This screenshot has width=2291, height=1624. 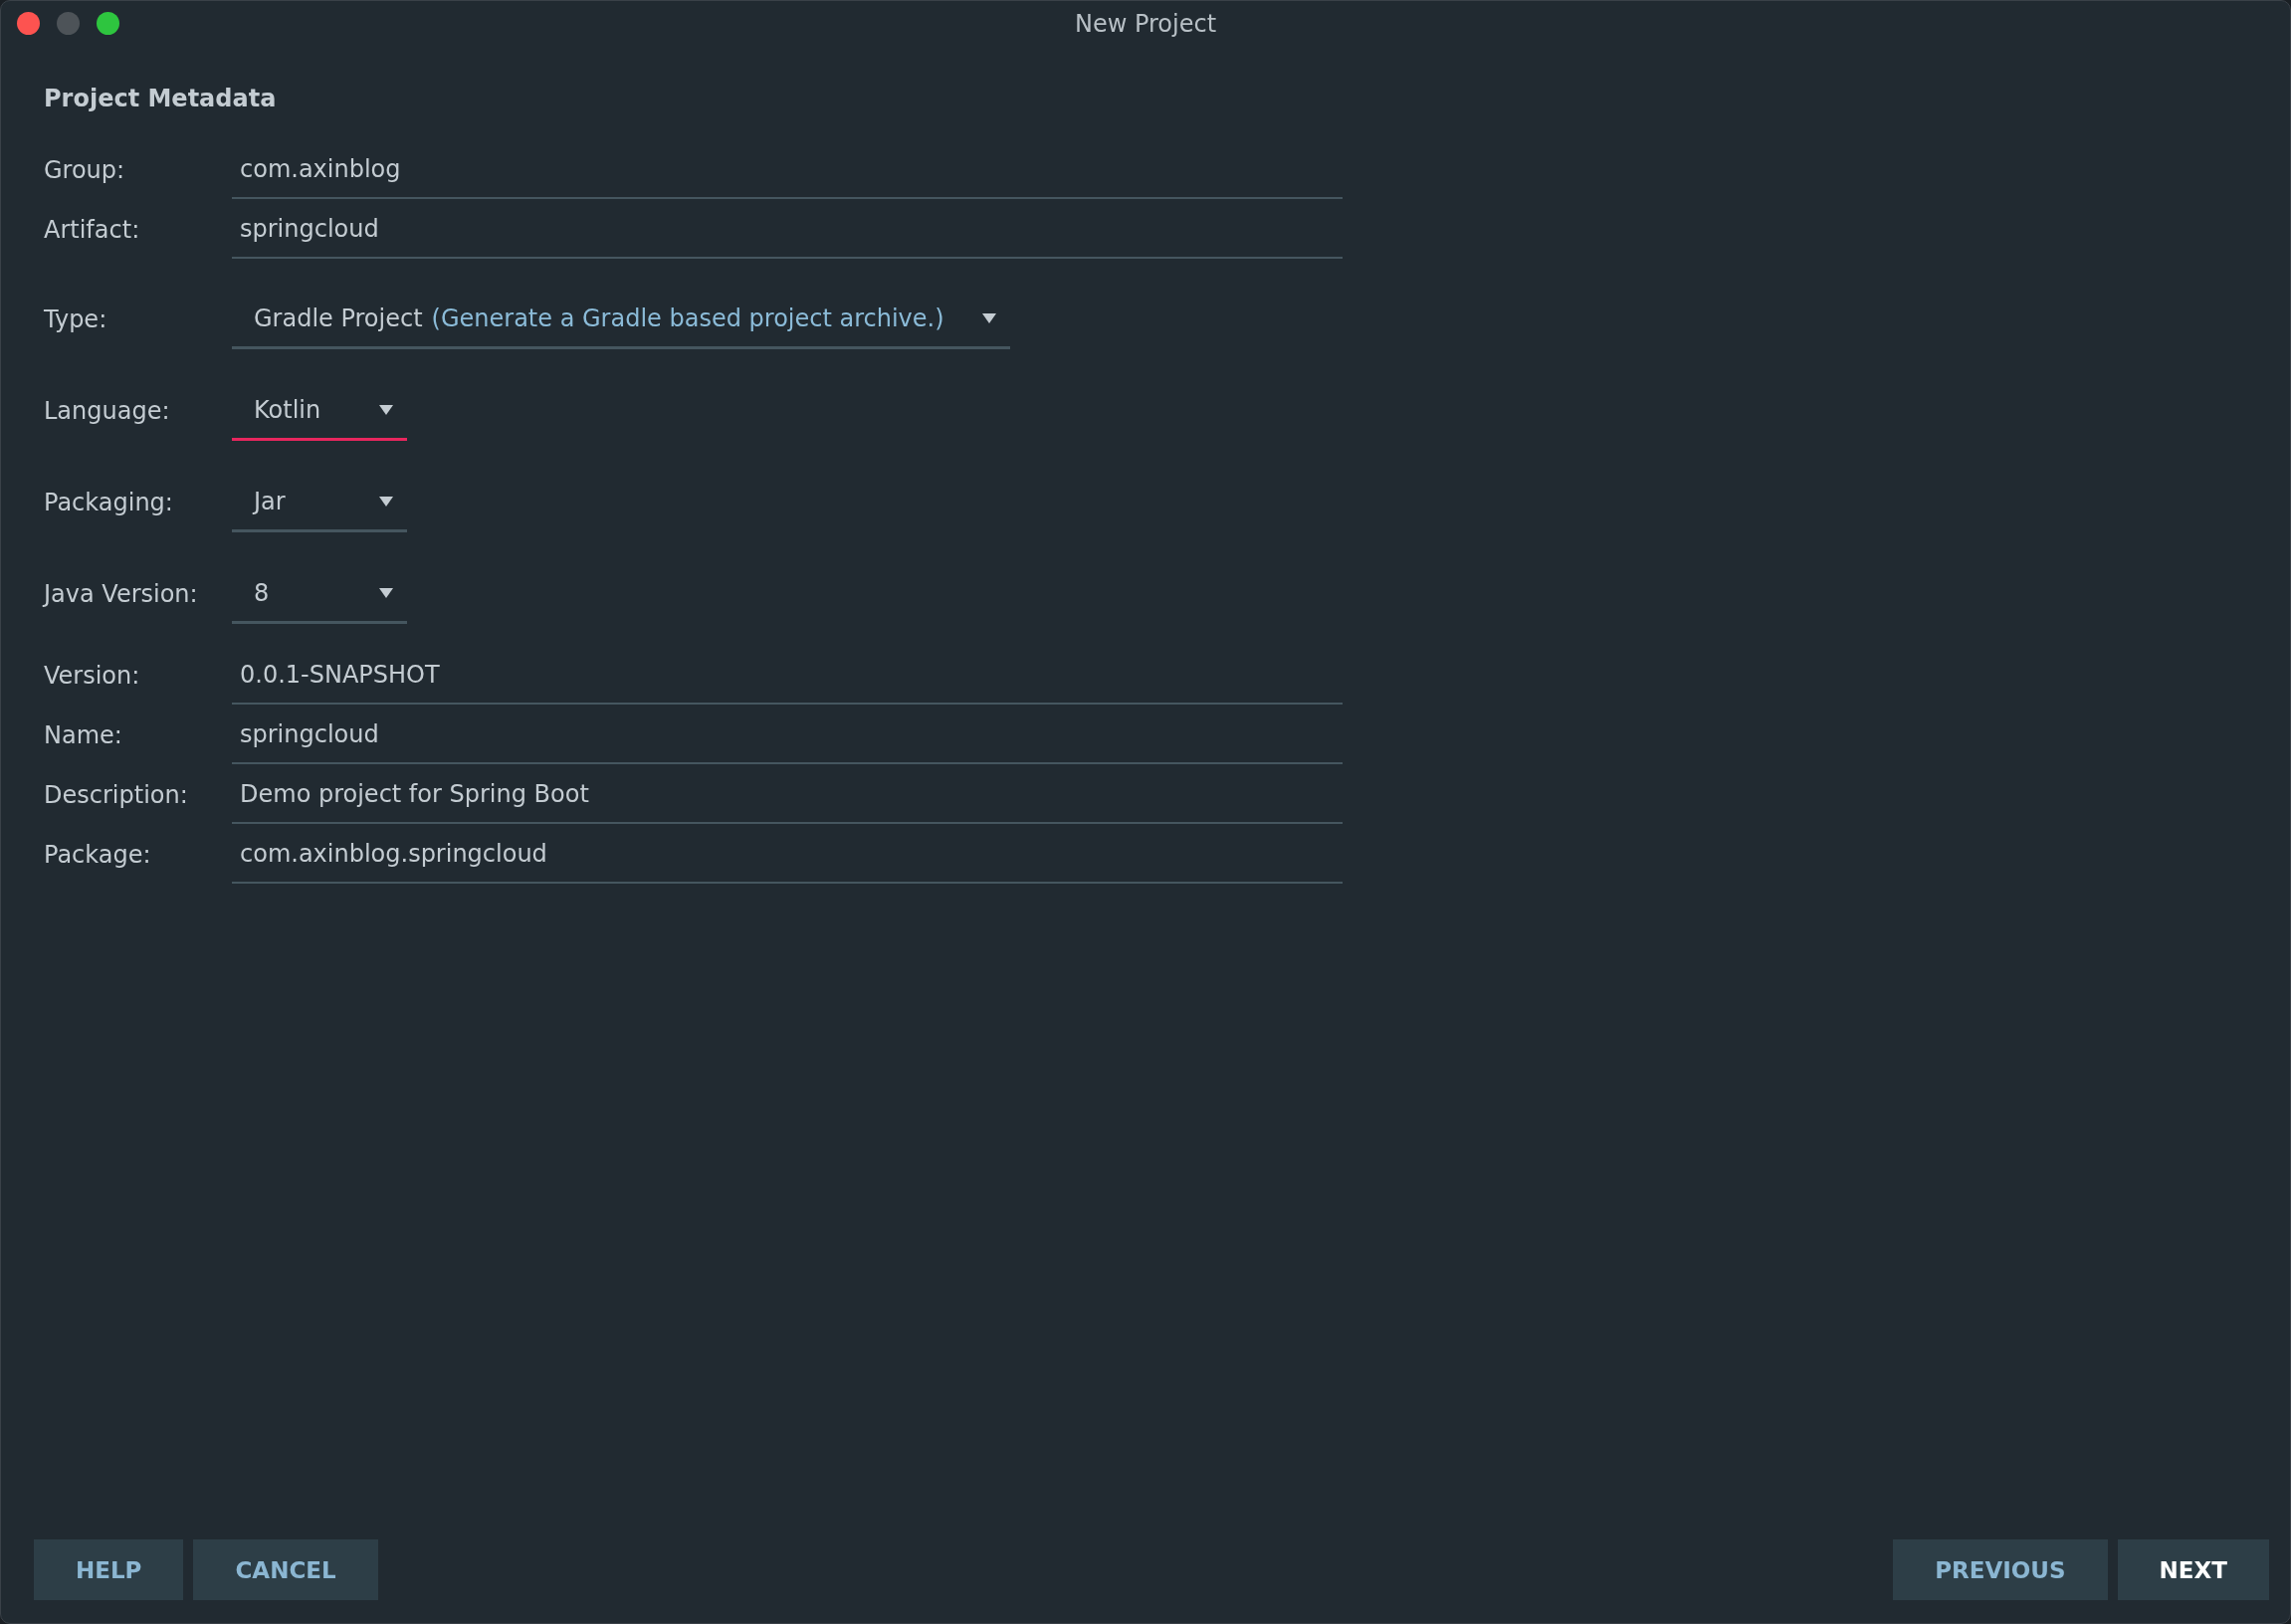 I want to click on close-icon, so click(x=28, y=24).